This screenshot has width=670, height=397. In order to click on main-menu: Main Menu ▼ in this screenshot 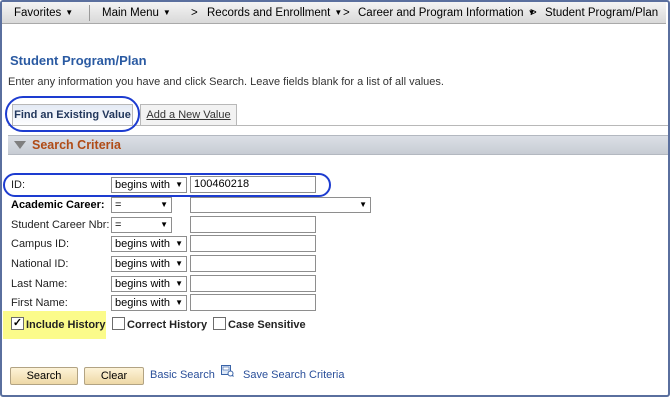, I will do `click(136, 13)`.